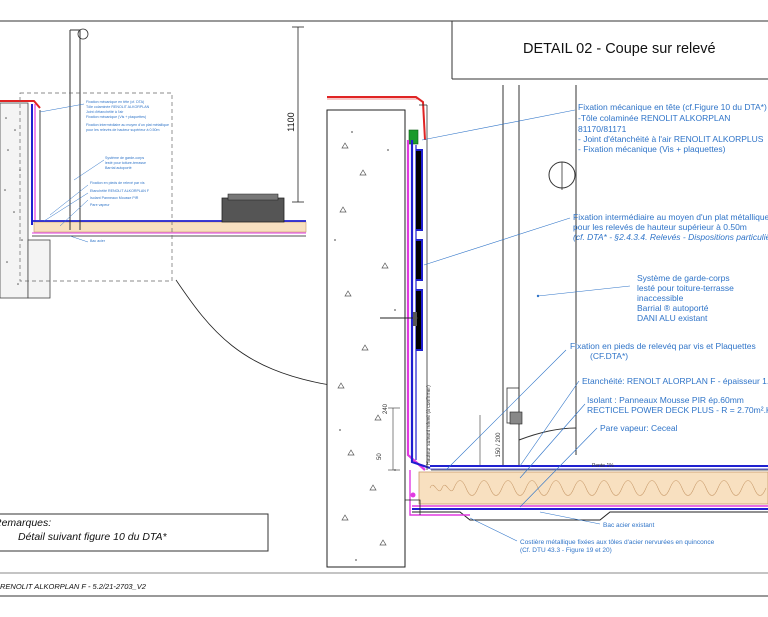 This screenshot has width=768, height=617. What do you see at coordinates (117, 183) in the screenshot?
I see `svg-text:Fixation en pieds de relevé pa: Fixation en pieds de relevé par vis` at bounding box center [117, 183].